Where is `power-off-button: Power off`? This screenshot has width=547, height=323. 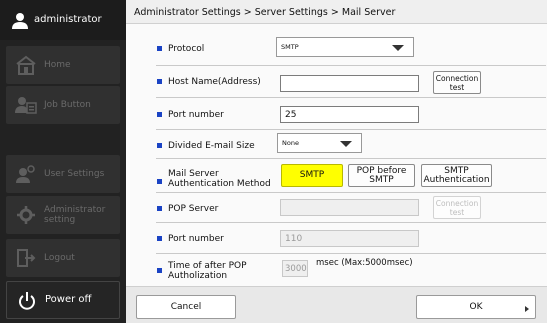
power-off-button: Power off is located at coordinates (63, 300).